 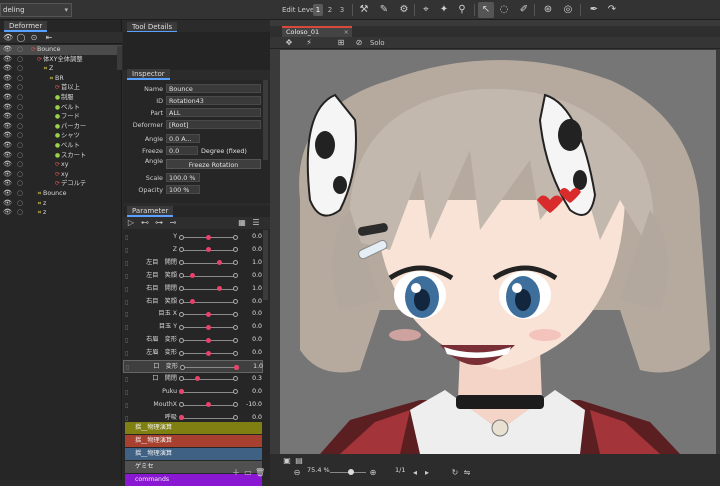 What do you see at coordinates (193, 263) in the screenshot?
I see `parameter-row: ▯ 左目 開閉 1.0` at bounding box center [193, 263].